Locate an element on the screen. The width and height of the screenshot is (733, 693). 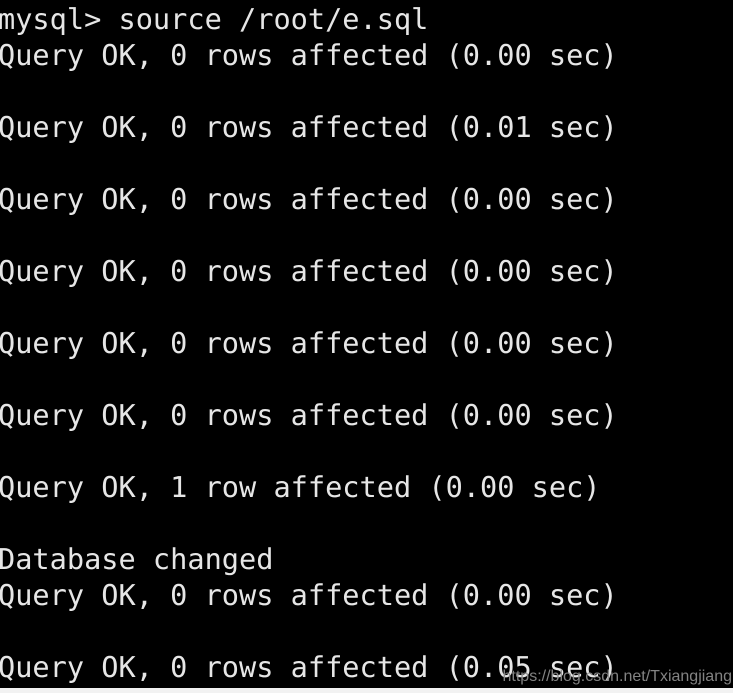
terminal-line: Database changed is located at coordinates (137, 559).